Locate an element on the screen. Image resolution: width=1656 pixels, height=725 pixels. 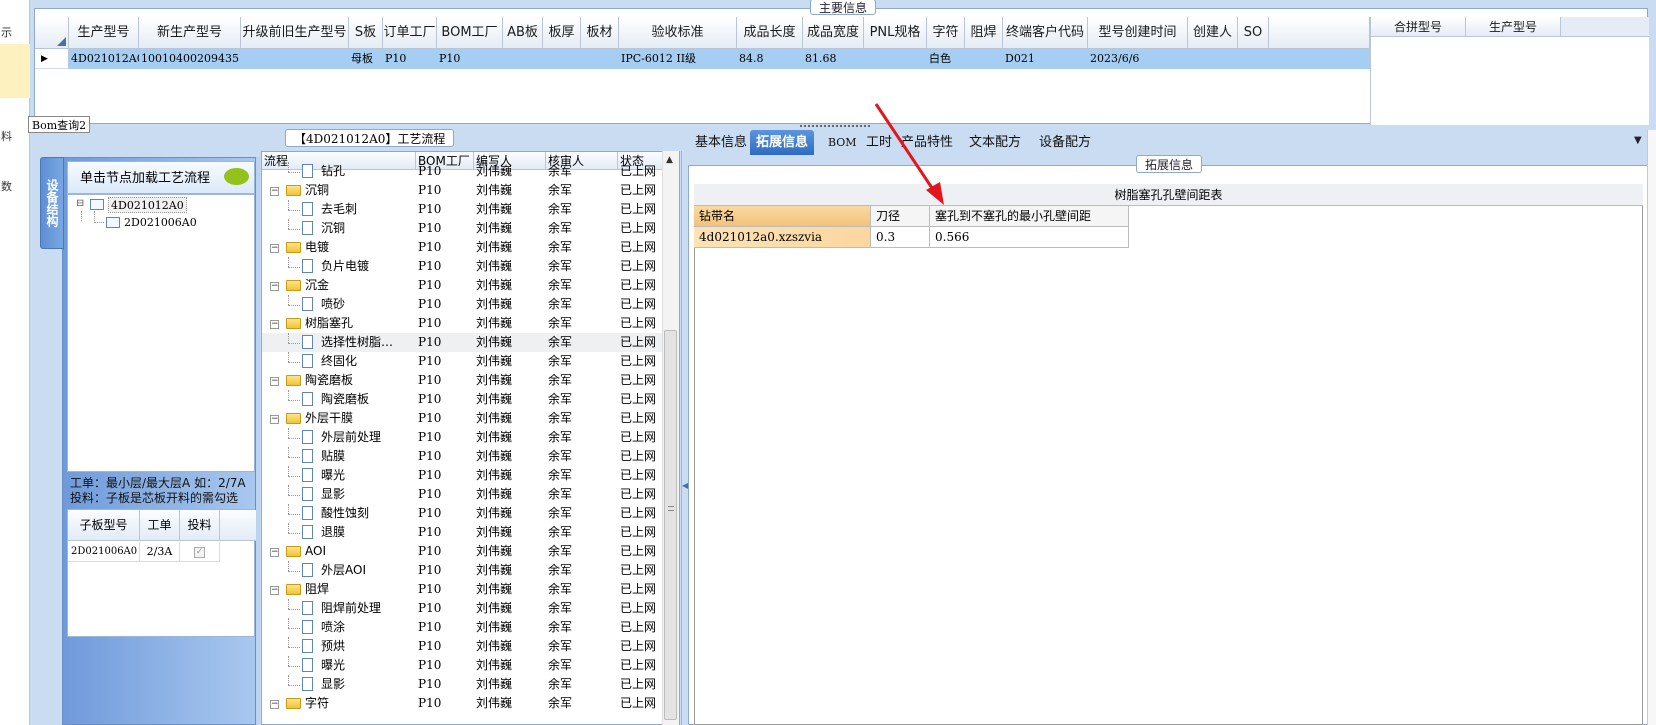
flow-row: 去毛刺 P10 刘伟巍 余军 已上网 is located at coordinates (462, 209).